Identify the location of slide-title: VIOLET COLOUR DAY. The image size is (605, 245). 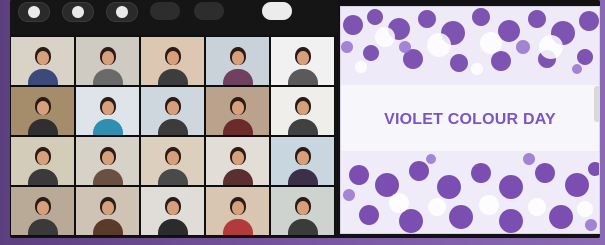
(470, 119).